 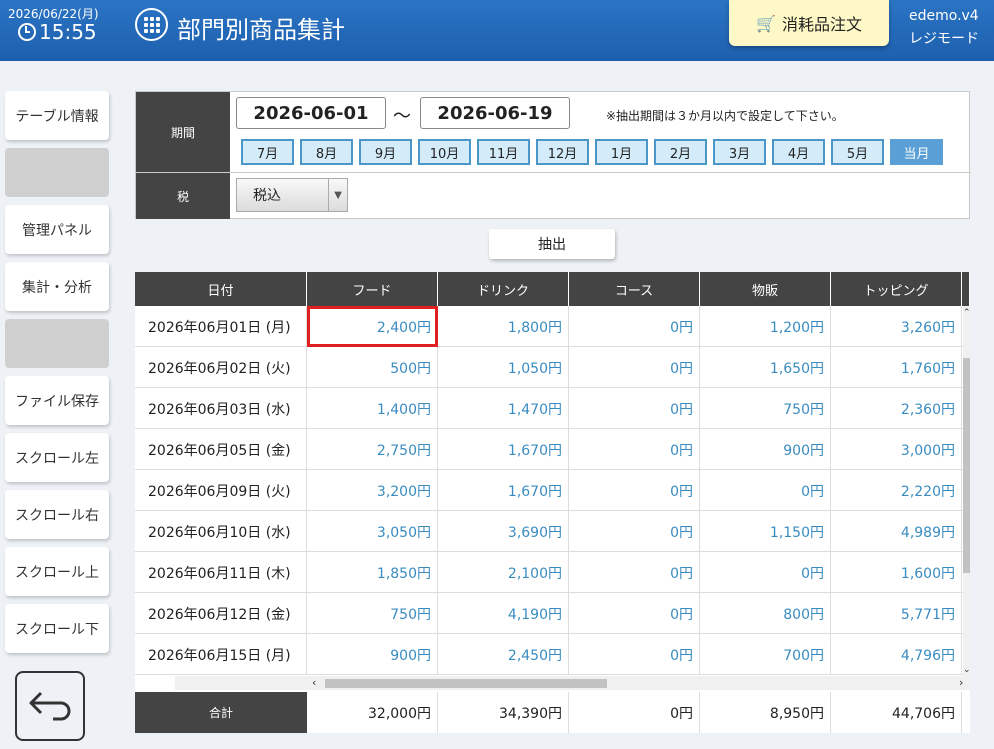 I want to click on value-cell: 3,050円, so click(x=372, y=531).